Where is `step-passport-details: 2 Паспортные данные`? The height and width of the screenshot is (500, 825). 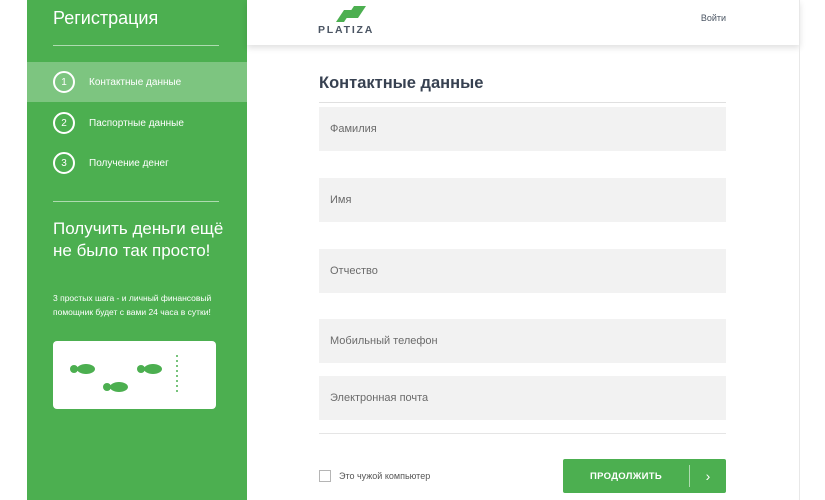
step-passport-details: 2 Паспортные данные is located at coordinates (137, 123).